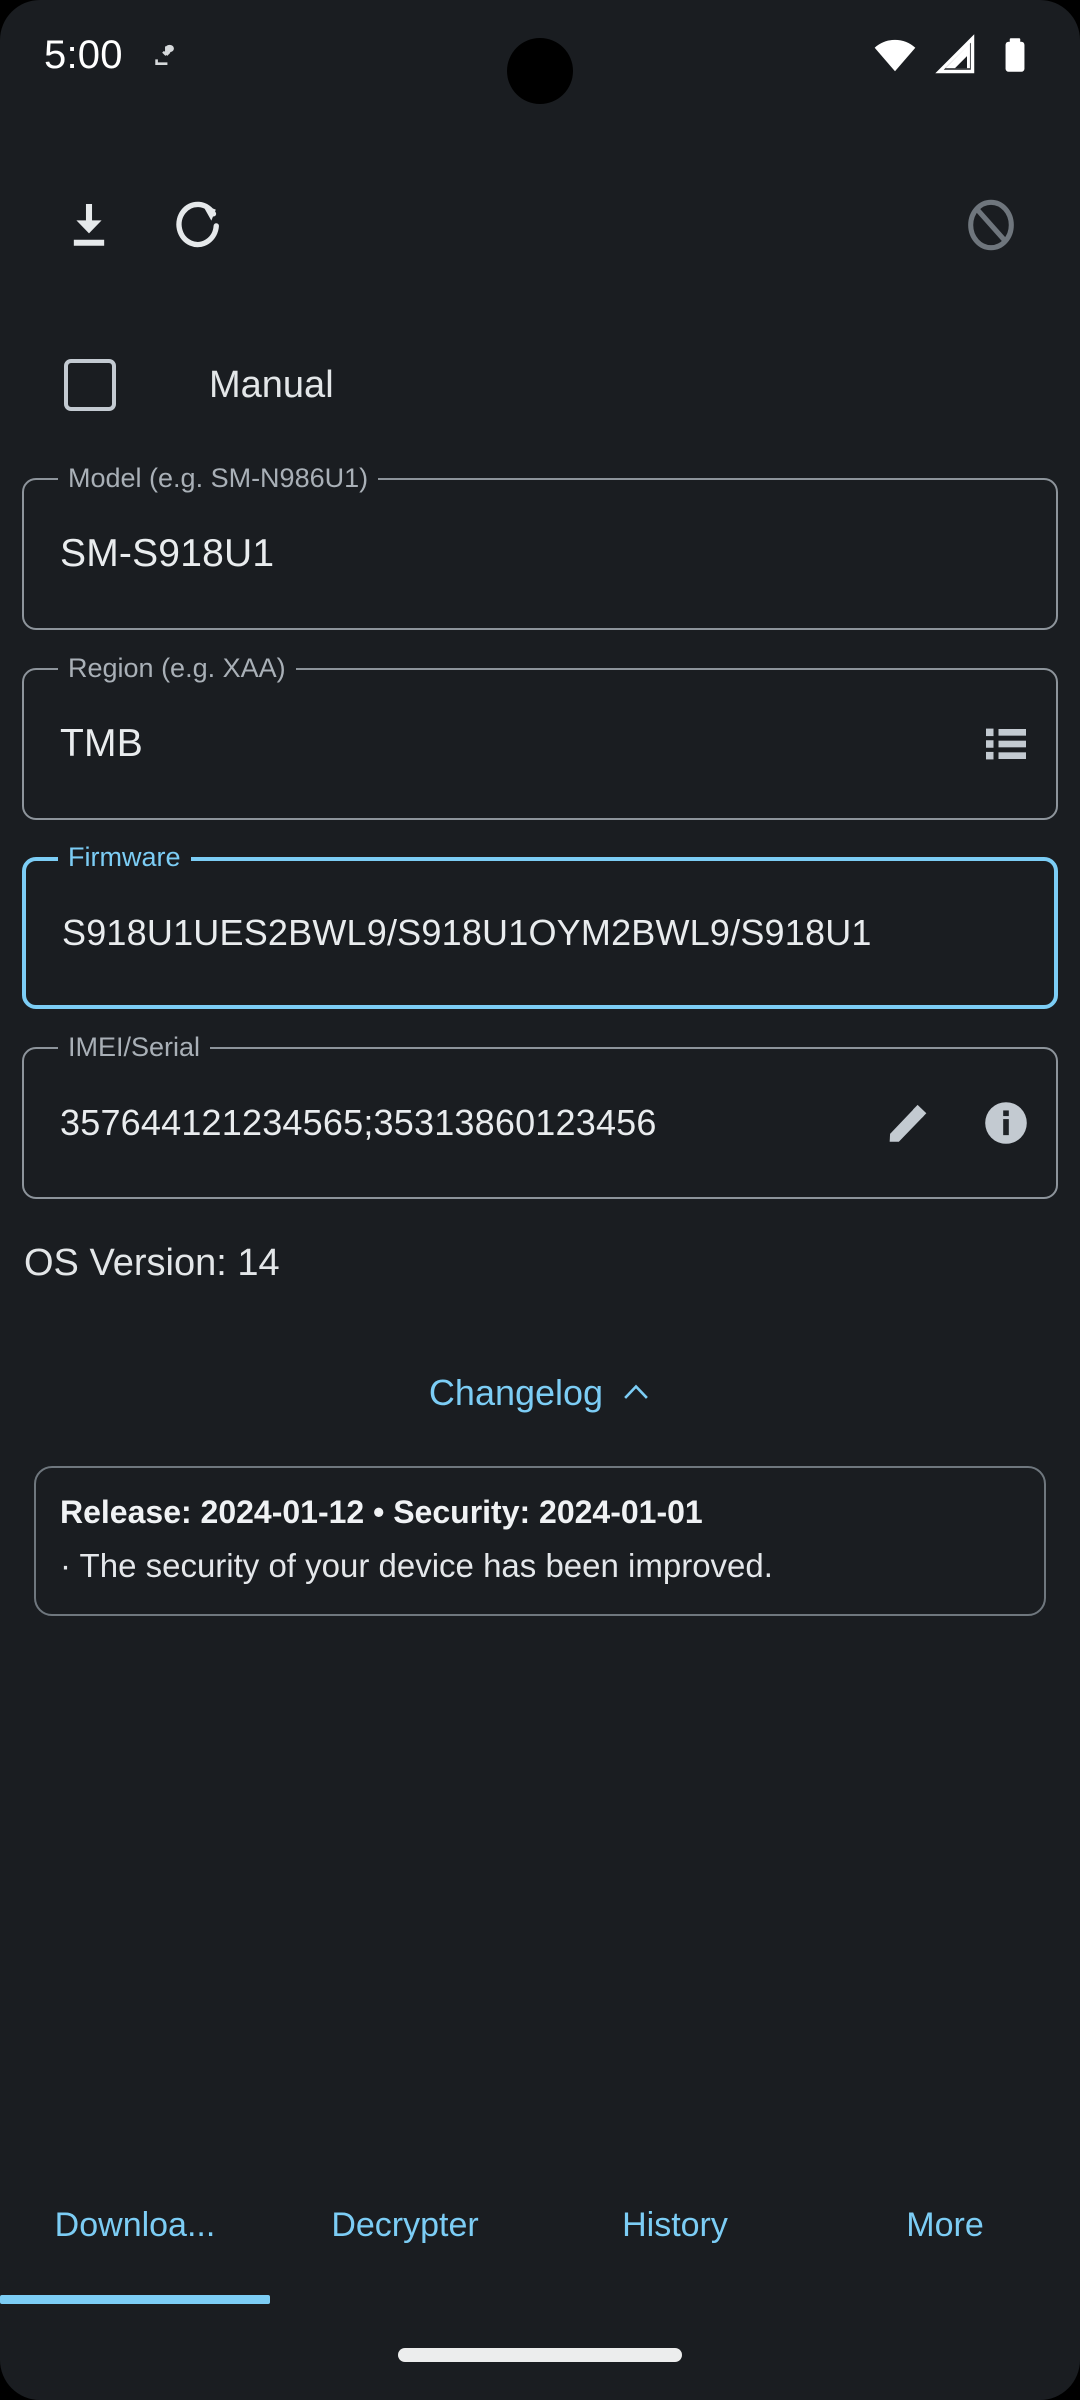 The height and width of the screenshot is (2400, 1080). I want to click on firmware-field-label: Firmware, so click(124, 857).